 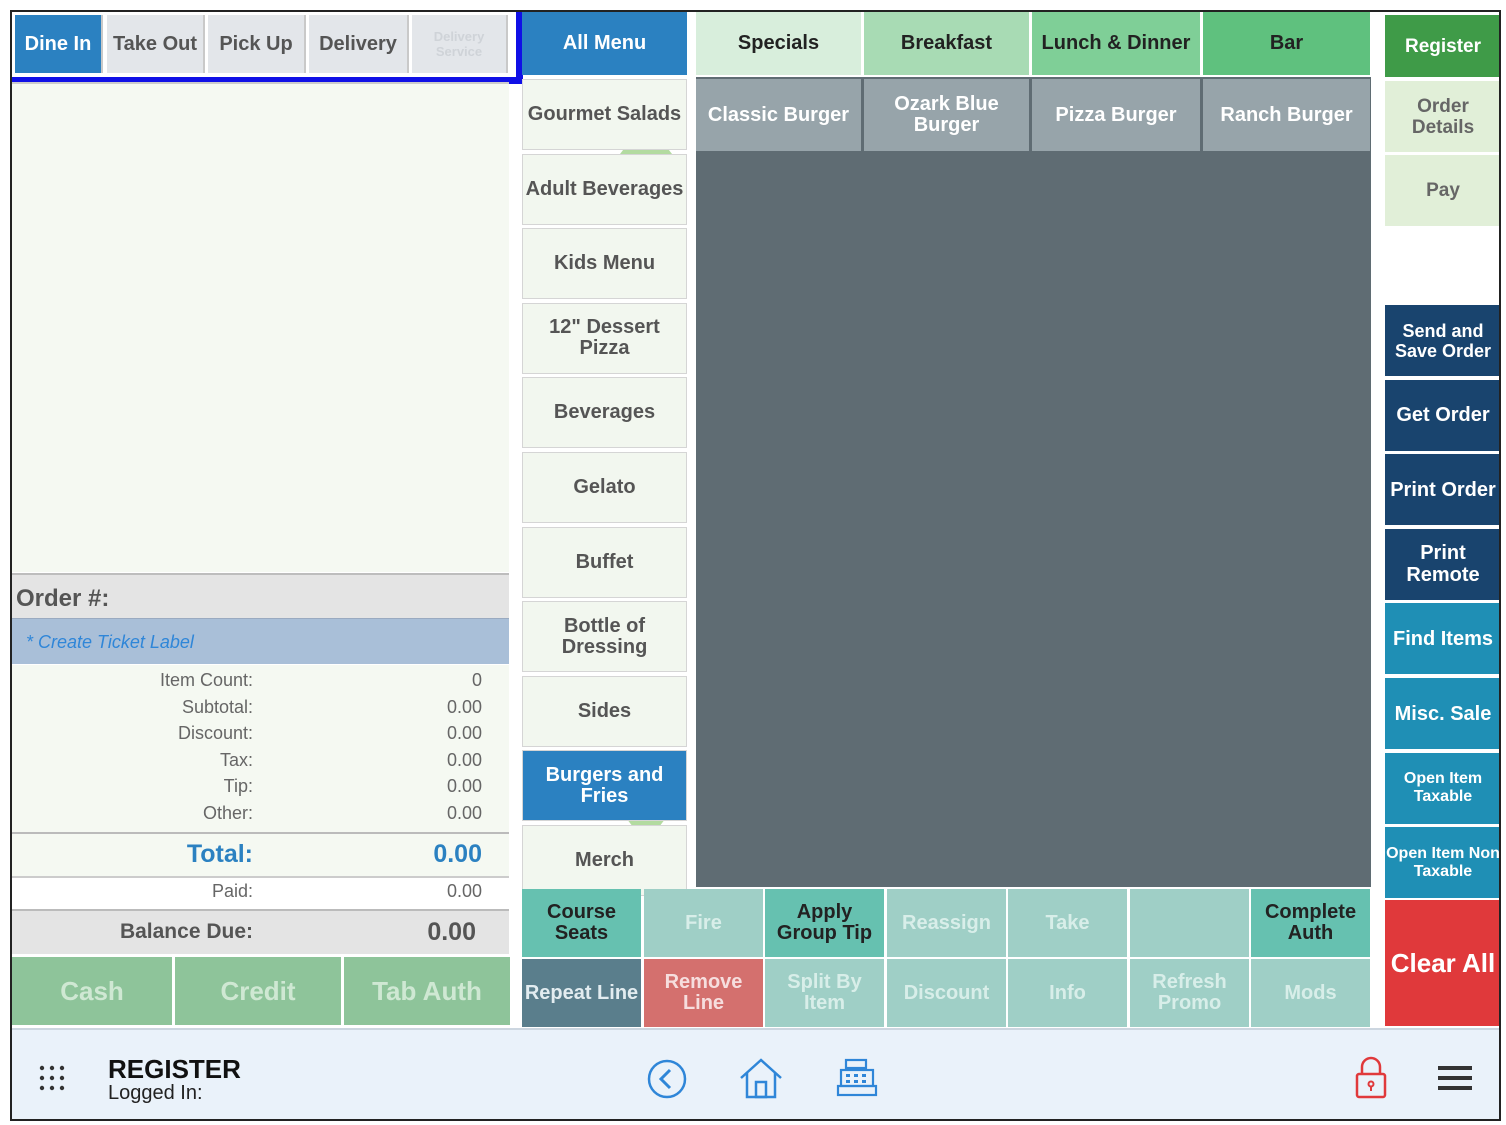 I want to click on footer-title: REGISTER, so click(x=174, y=1069).